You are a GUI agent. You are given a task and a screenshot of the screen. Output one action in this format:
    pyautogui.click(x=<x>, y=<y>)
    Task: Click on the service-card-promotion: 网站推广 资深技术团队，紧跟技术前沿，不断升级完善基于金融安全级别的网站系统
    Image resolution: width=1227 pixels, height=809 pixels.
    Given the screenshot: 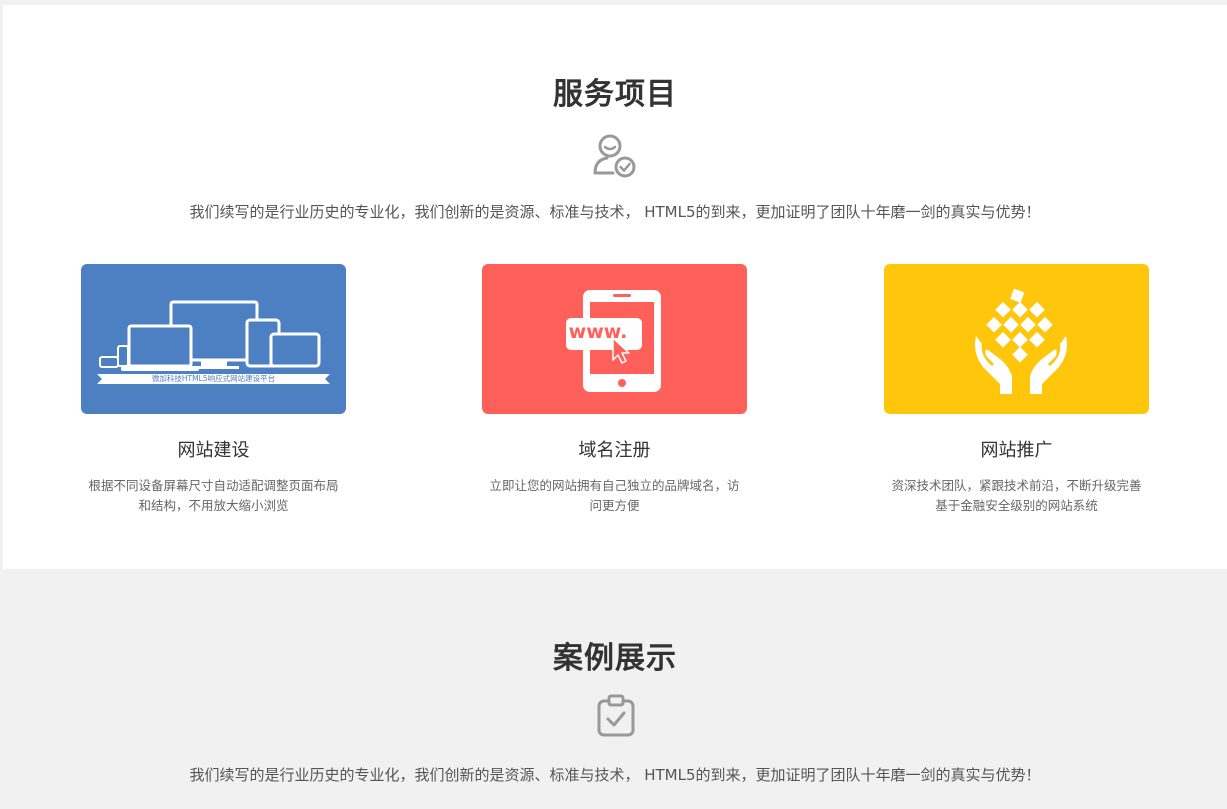 What is the action you would take?
    pyautogui.click(x=1016, y=390)
    